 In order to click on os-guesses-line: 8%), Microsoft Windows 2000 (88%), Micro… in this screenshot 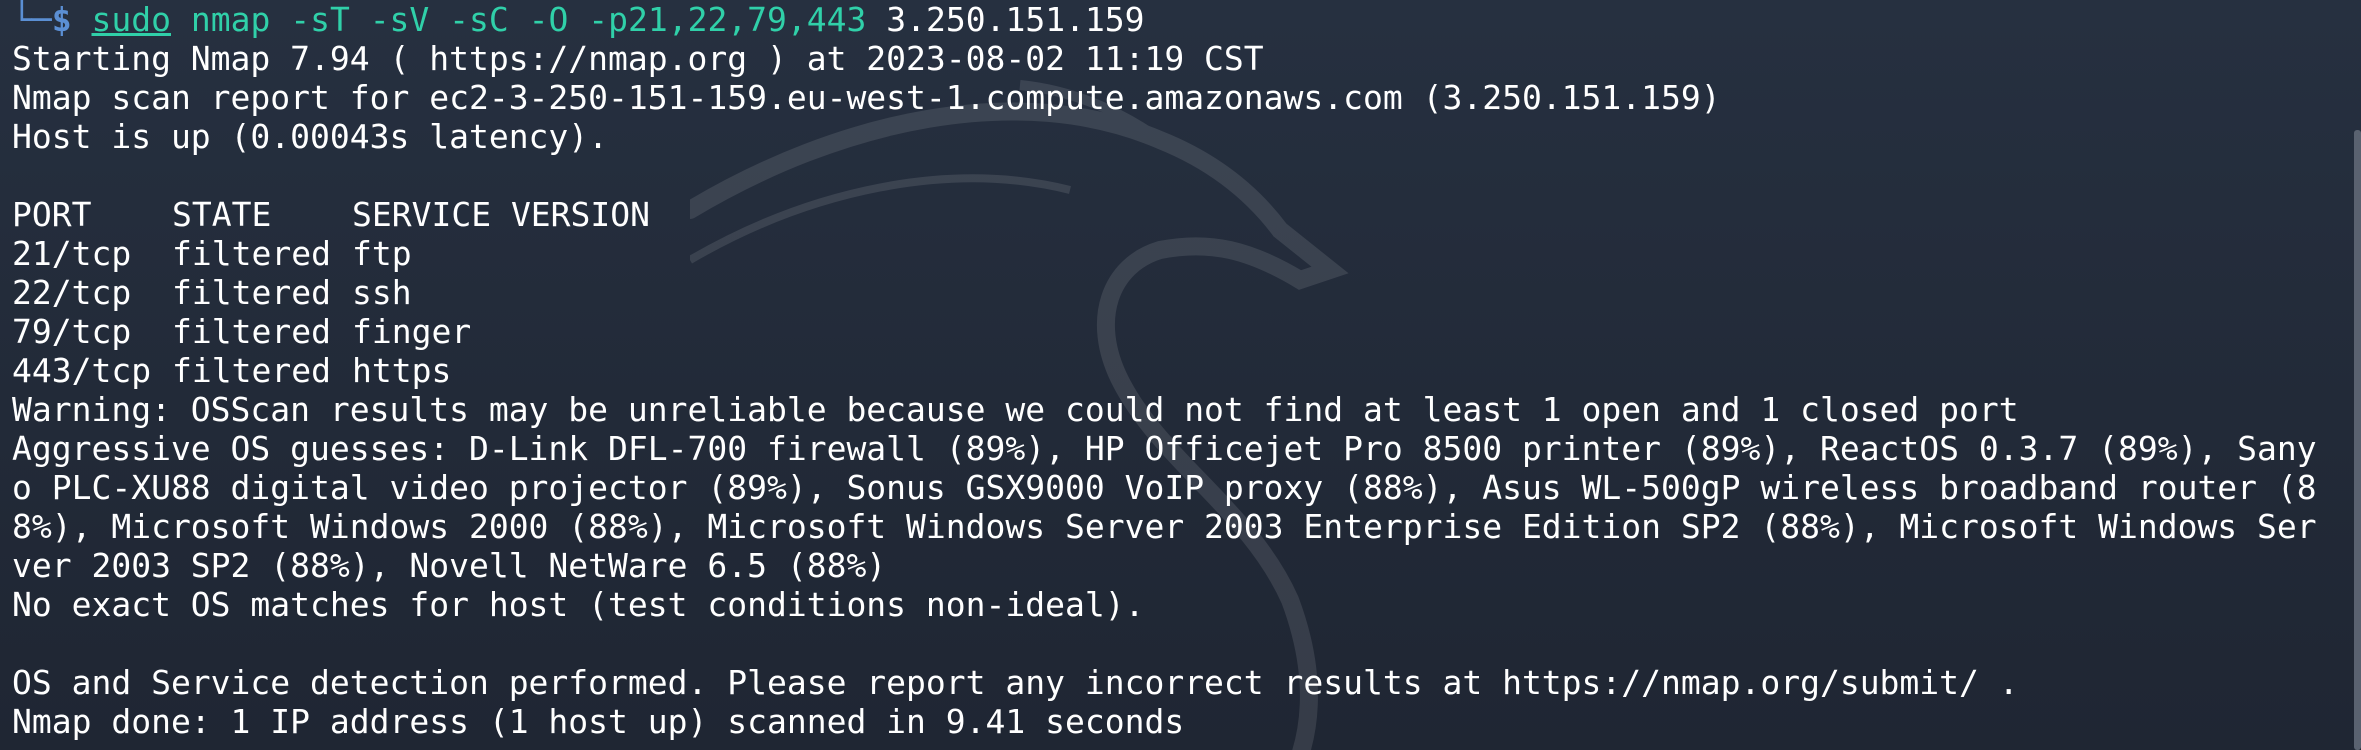, I will do `click(1164, 526)`.